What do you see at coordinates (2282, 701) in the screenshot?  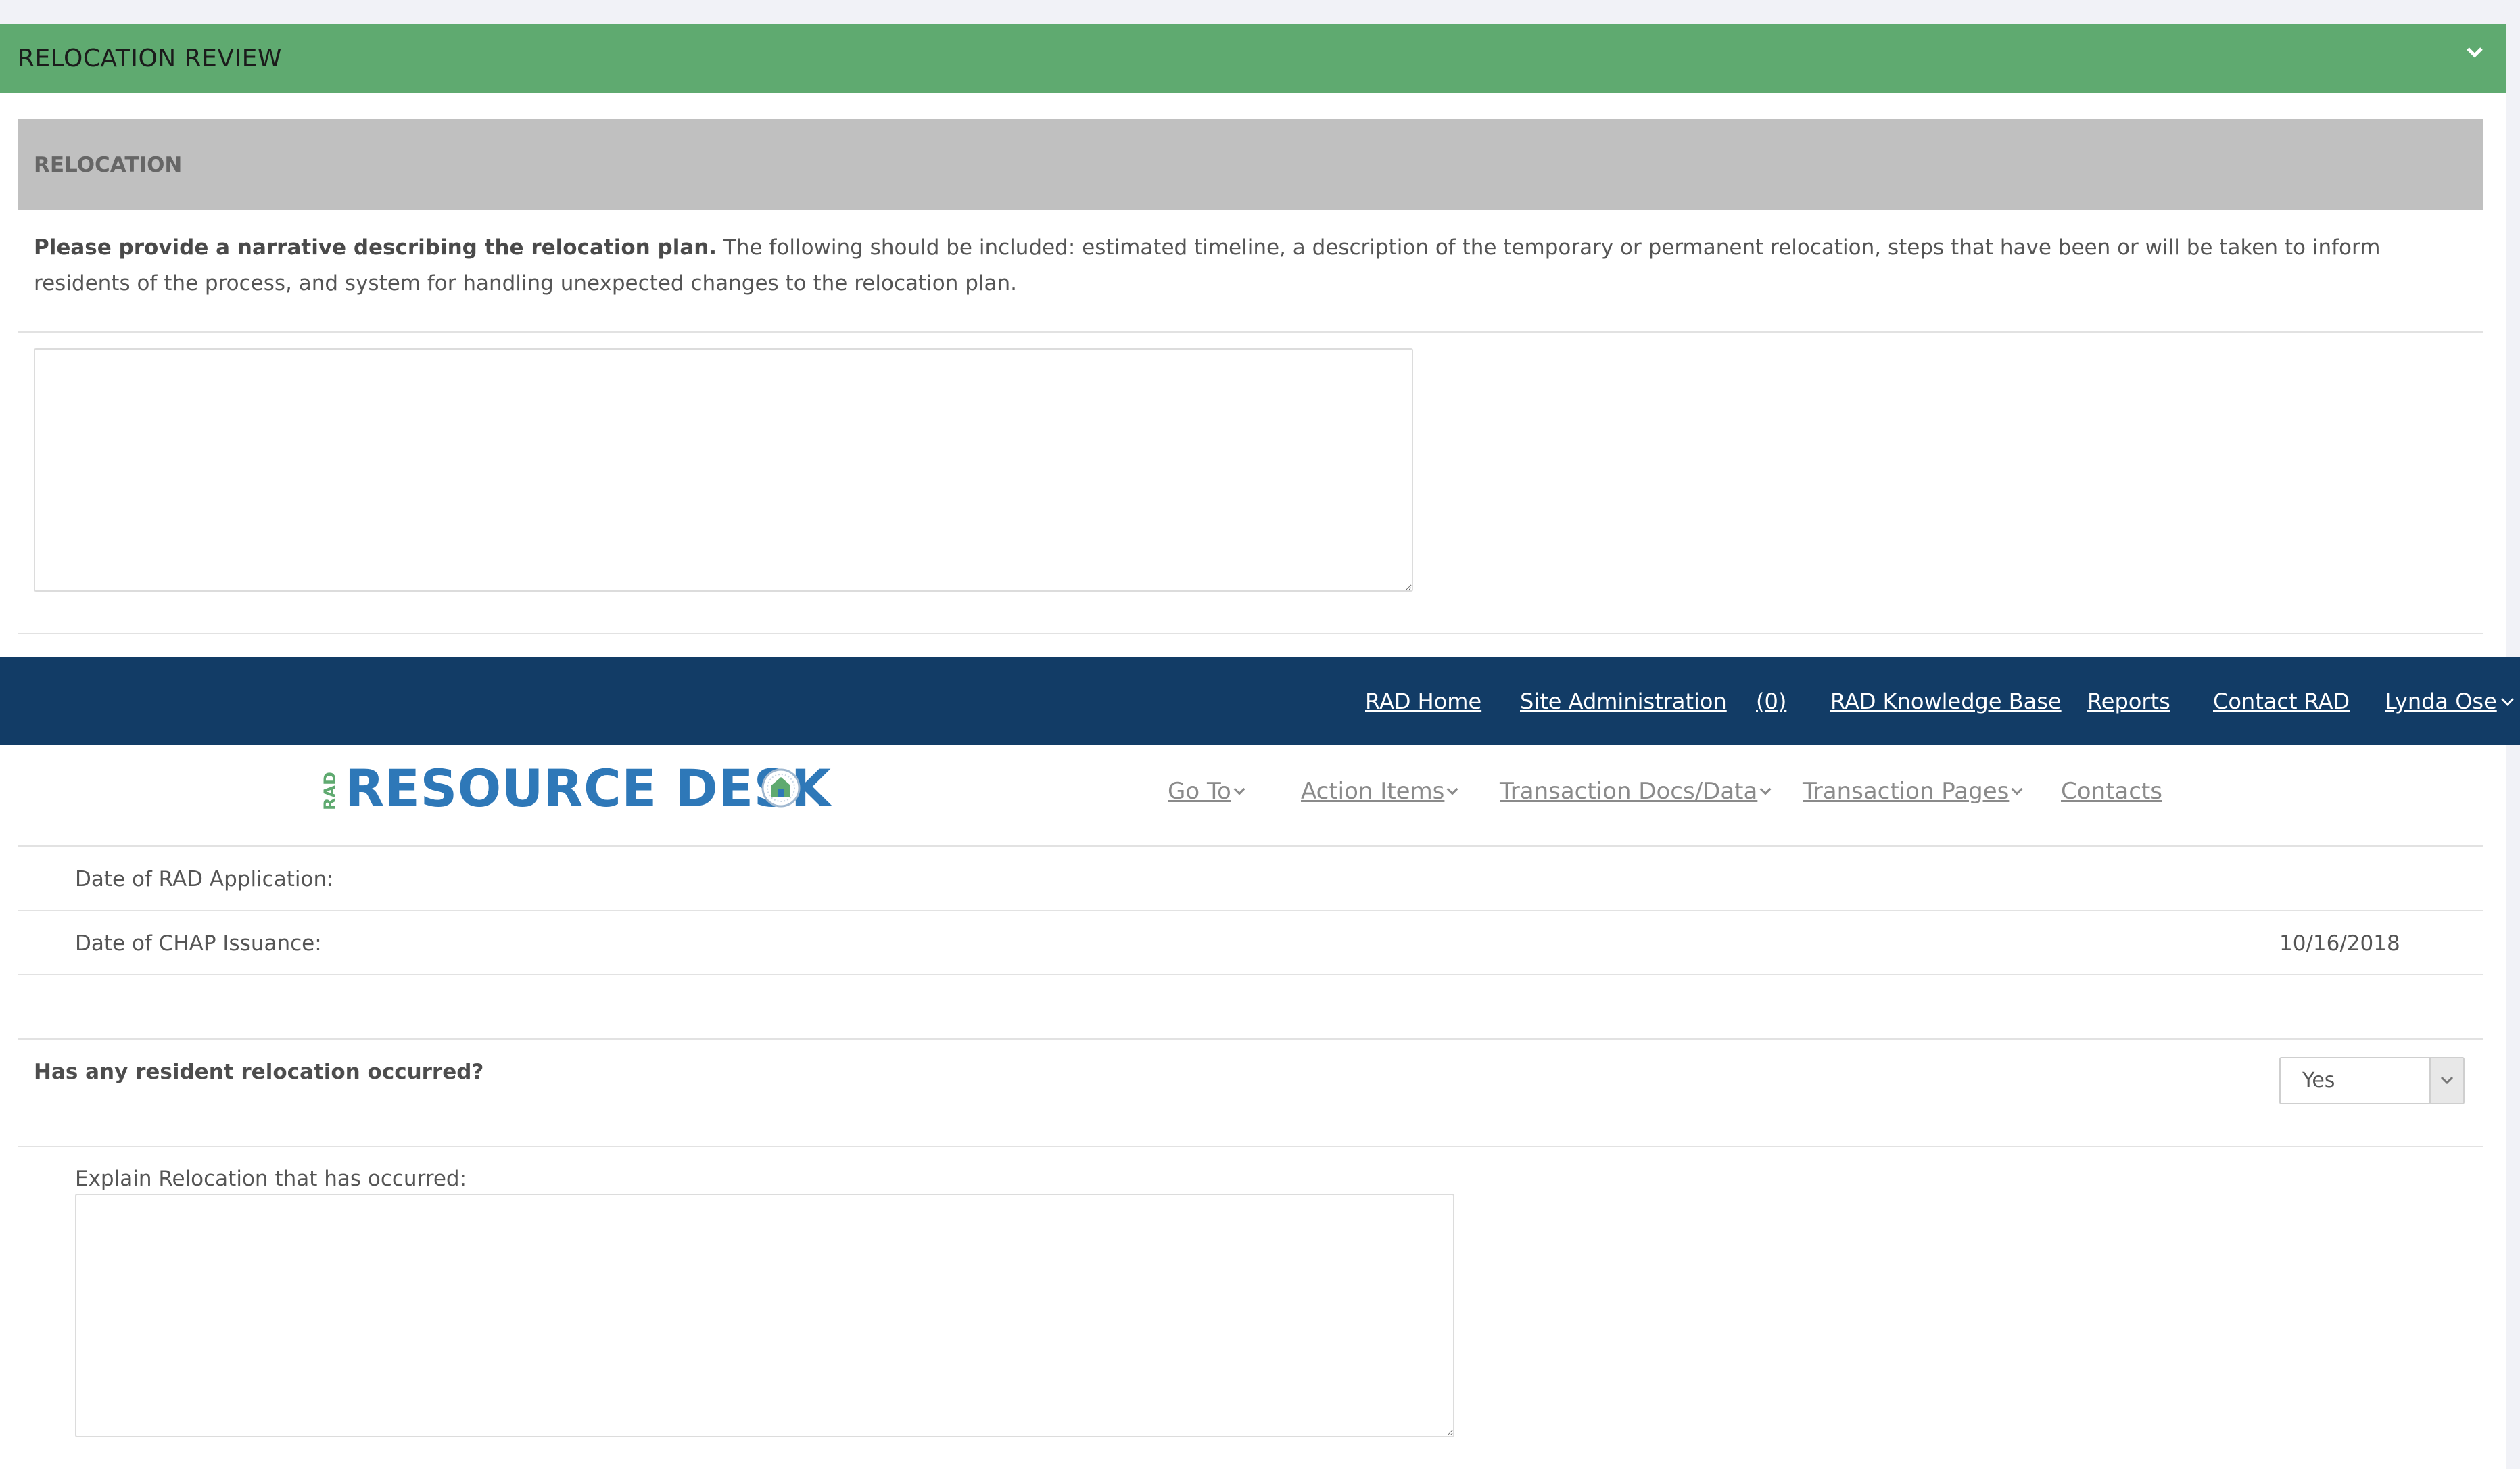 I see `nav-contact-rad: Contact RAD` at bounding box center [2282, 701].